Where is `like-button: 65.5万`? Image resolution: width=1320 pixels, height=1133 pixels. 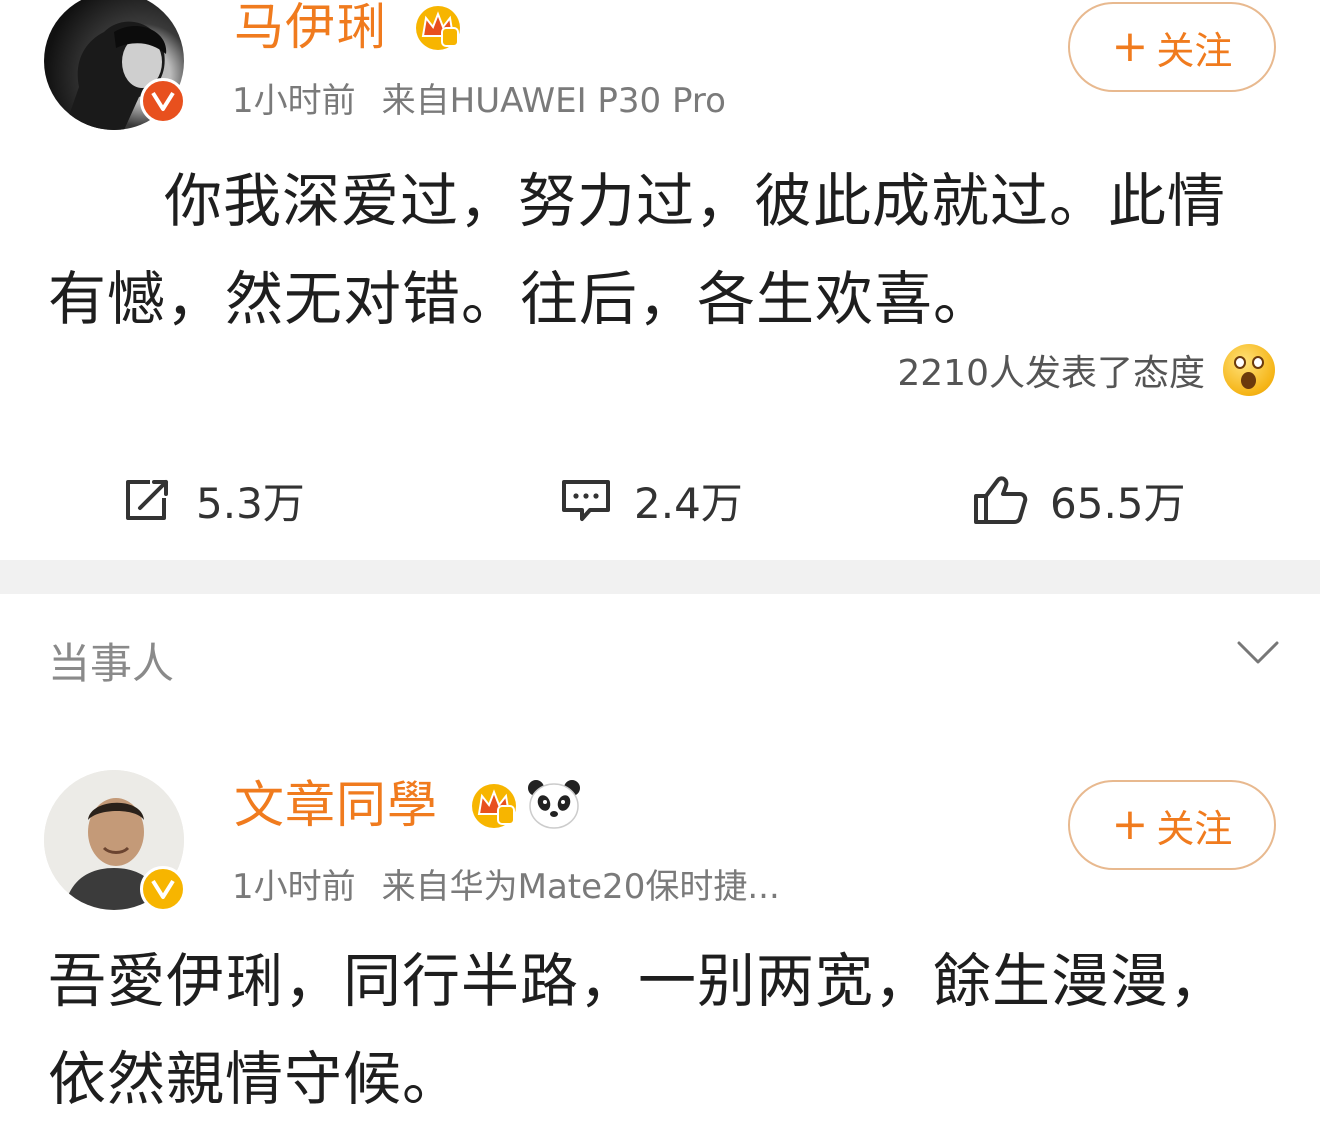 like-button: 65.5万 is located at coordinates (1079, 500).